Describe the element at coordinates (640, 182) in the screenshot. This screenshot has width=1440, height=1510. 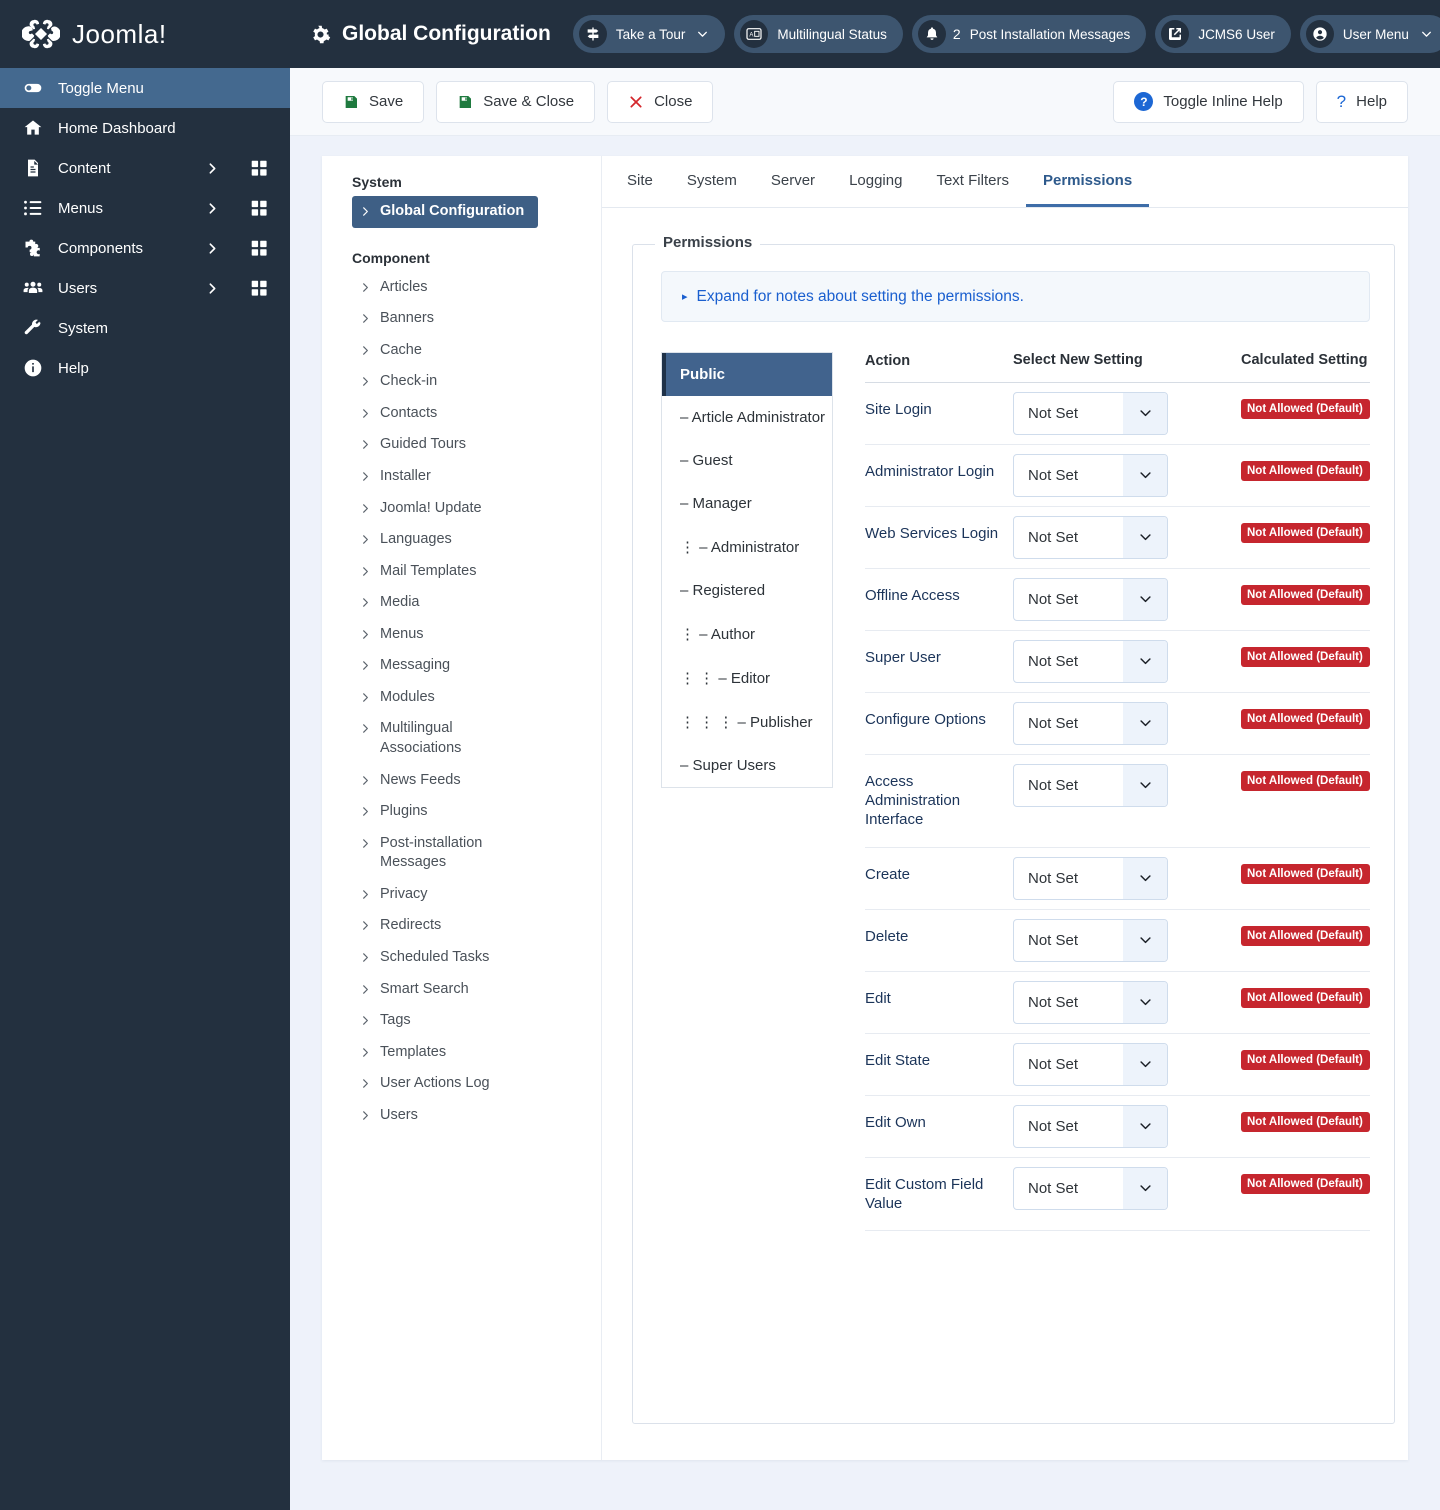
I see `tab-site: Site` at that location.